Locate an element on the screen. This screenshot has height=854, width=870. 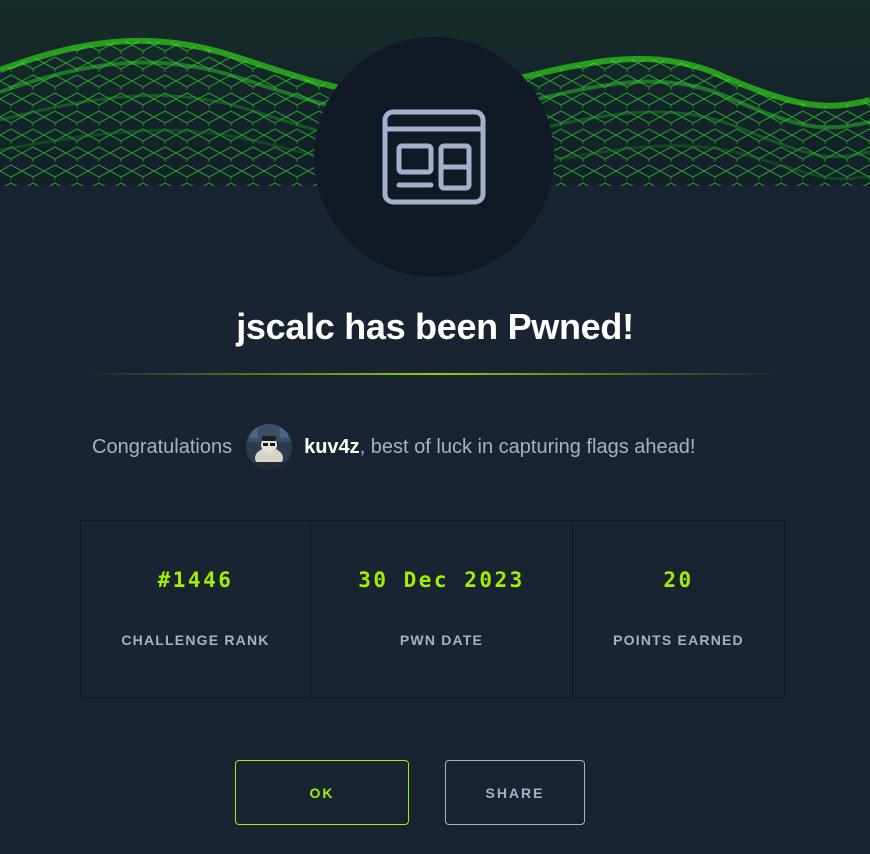
stat-pwn-date: 30 Dec 2023 PWN DATE is located at coordinates (442, 609).